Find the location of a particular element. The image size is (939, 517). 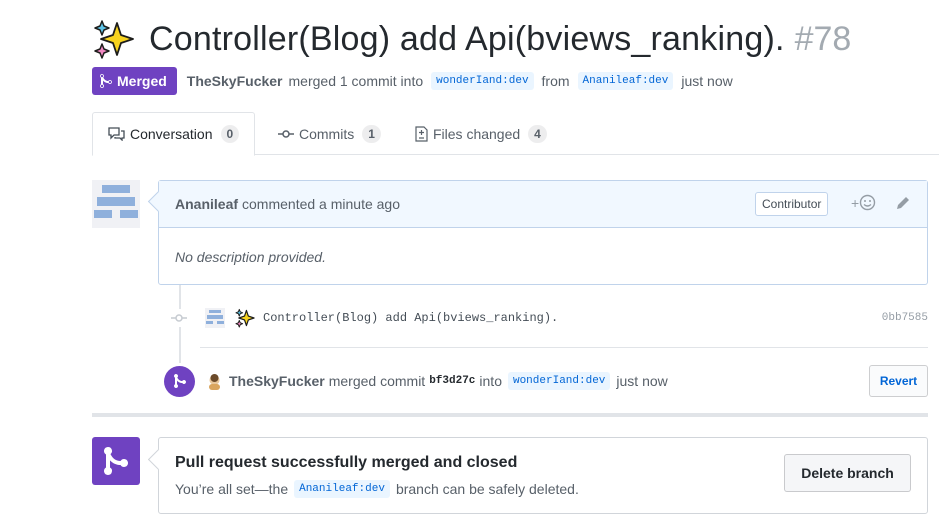

merge-author-link: TheSkyFucker is located at coordinates (277, 381).